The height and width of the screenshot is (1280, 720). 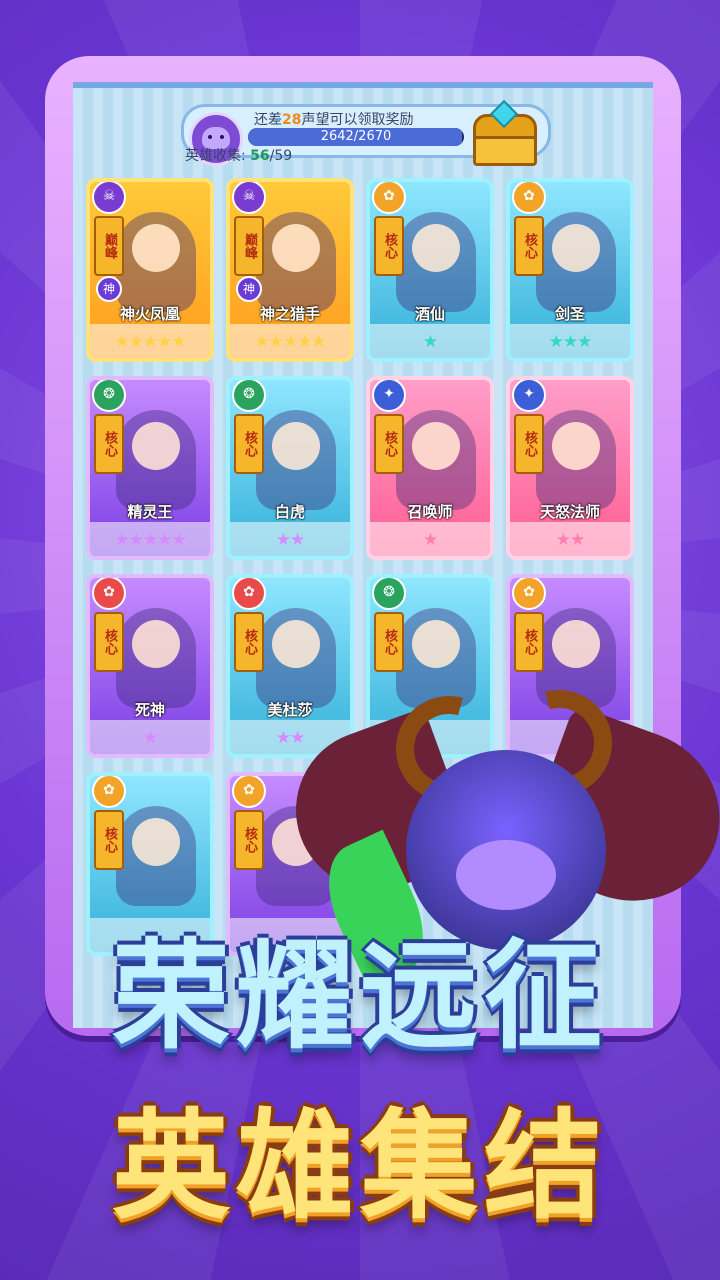 I want to click on hero-card: ✿ 核心死神 ★, so click(x=150, y=666).